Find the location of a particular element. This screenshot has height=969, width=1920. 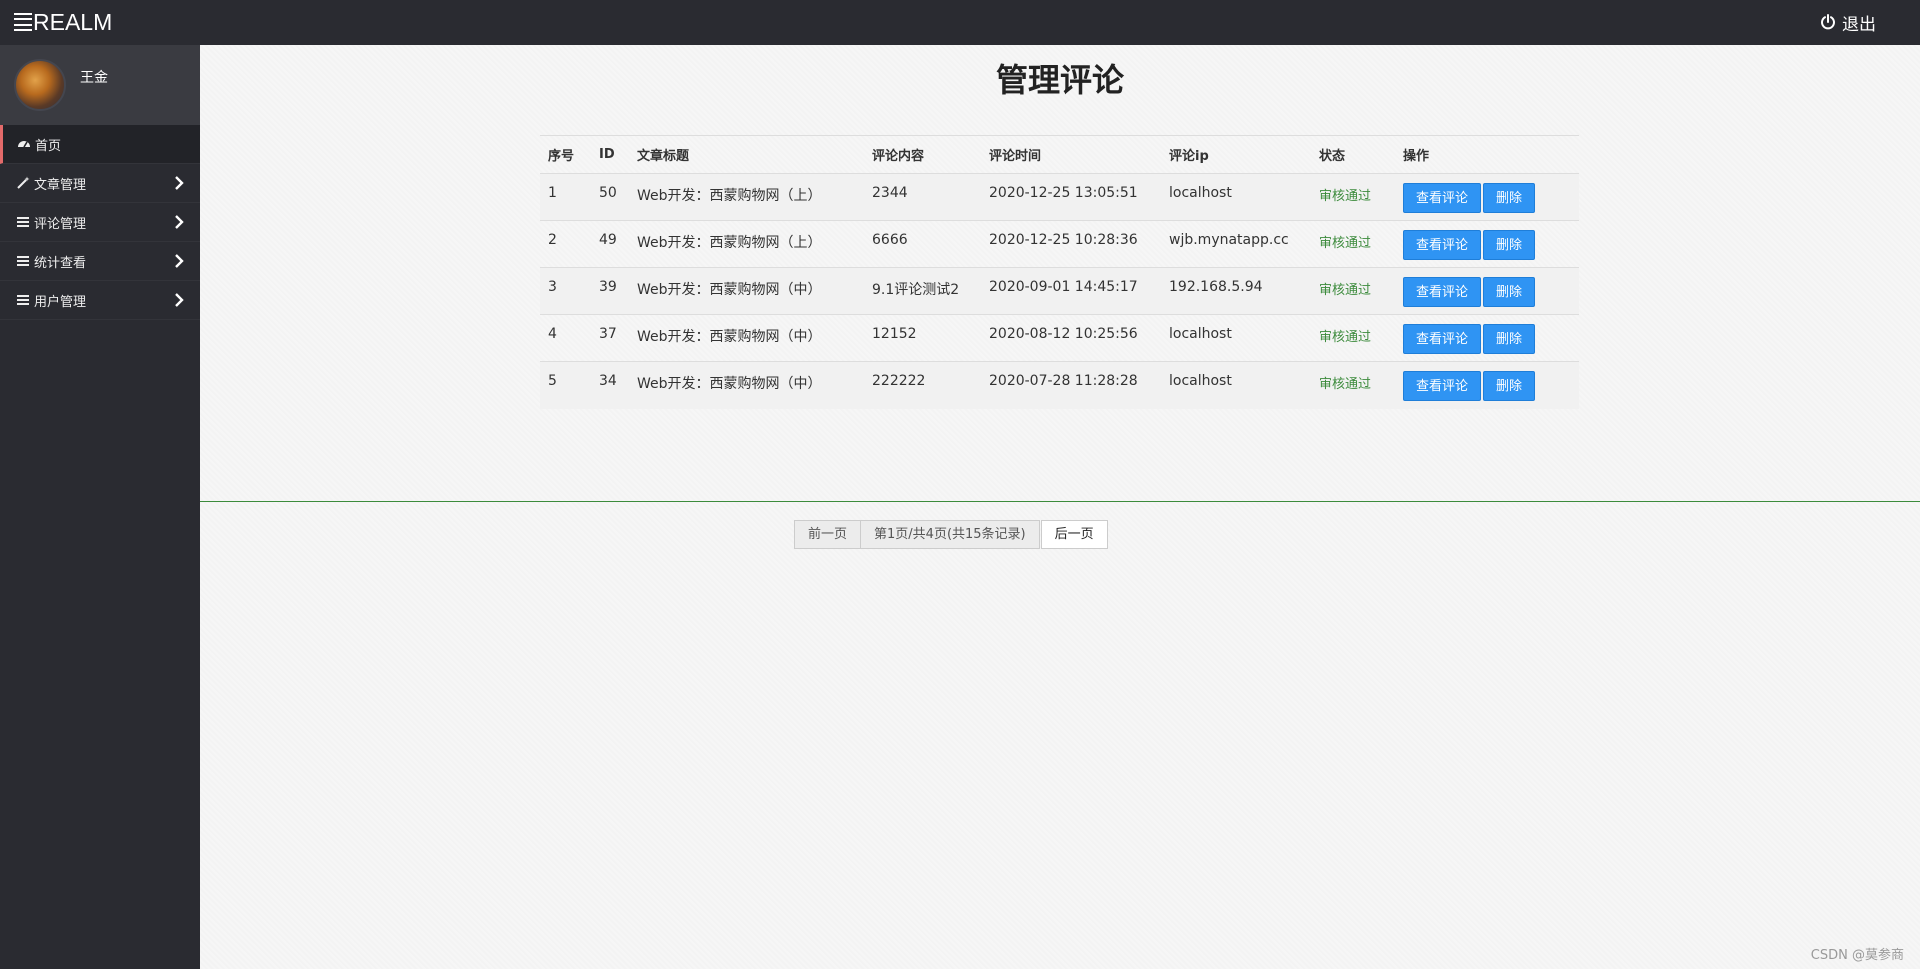

section-divider is located at coordinates (1060, 501).